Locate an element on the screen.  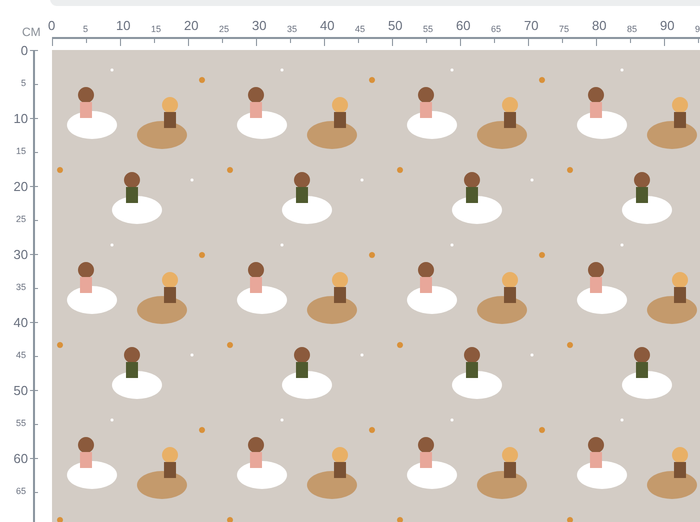
ruler-label: 70 is located at coordinates (531, 25).